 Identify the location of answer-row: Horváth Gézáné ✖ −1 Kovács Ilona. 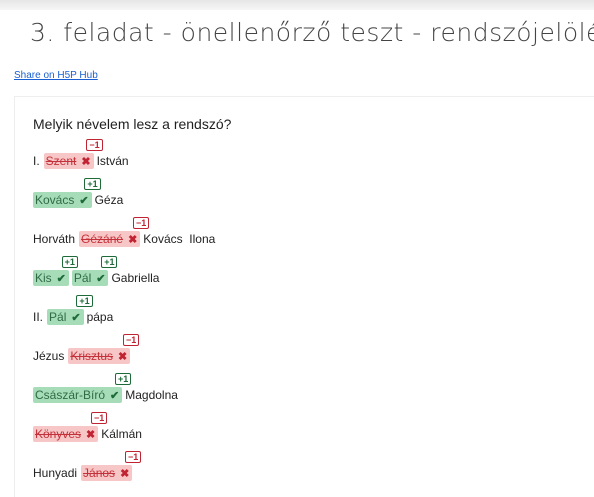
(126, 232).